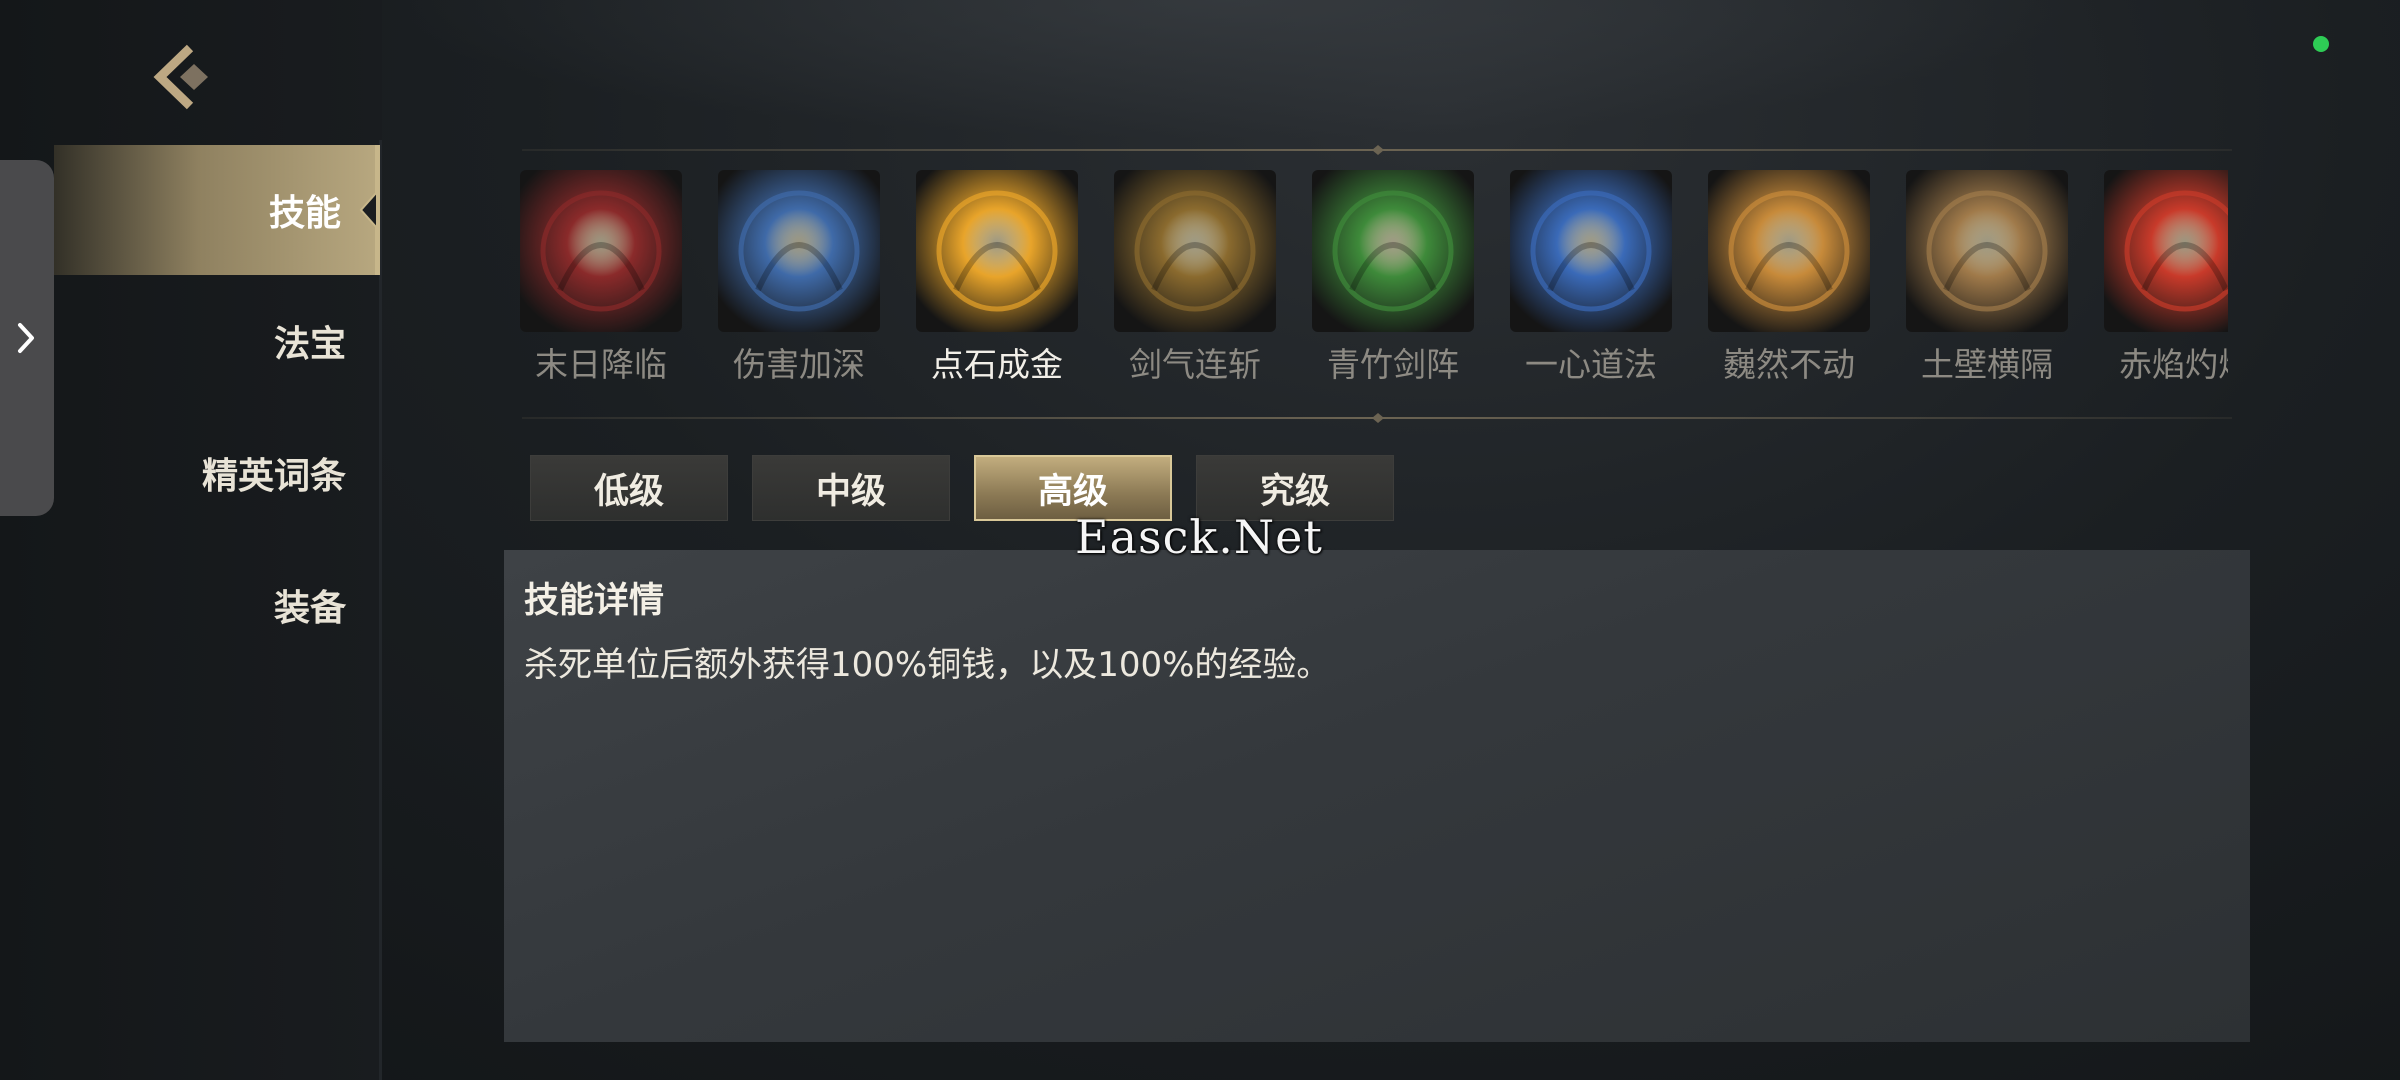 This screenshot has width=2400, height=1080. What do you see at coordinates (628, 491) in the screenshot?
I see `tier-label: 低级` at bounding box center [628, 491].